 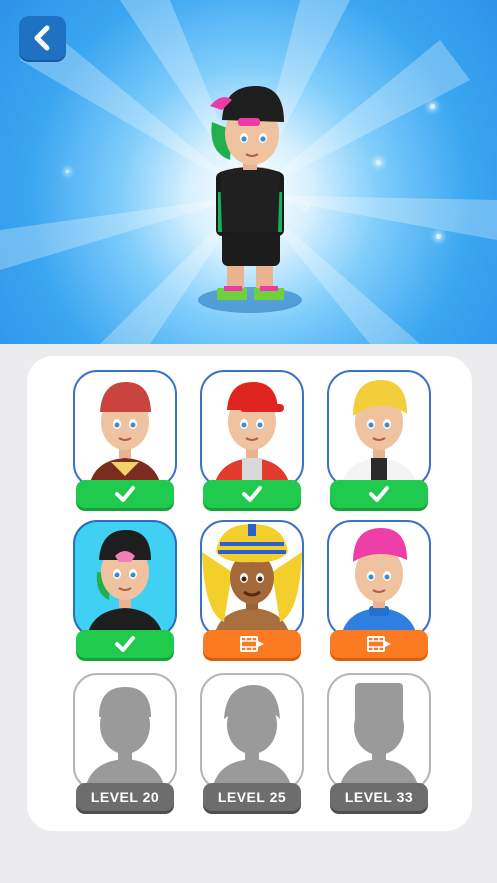 I want to click on level-lock-badge: LEVEL 20, so click(x=125, y=797).